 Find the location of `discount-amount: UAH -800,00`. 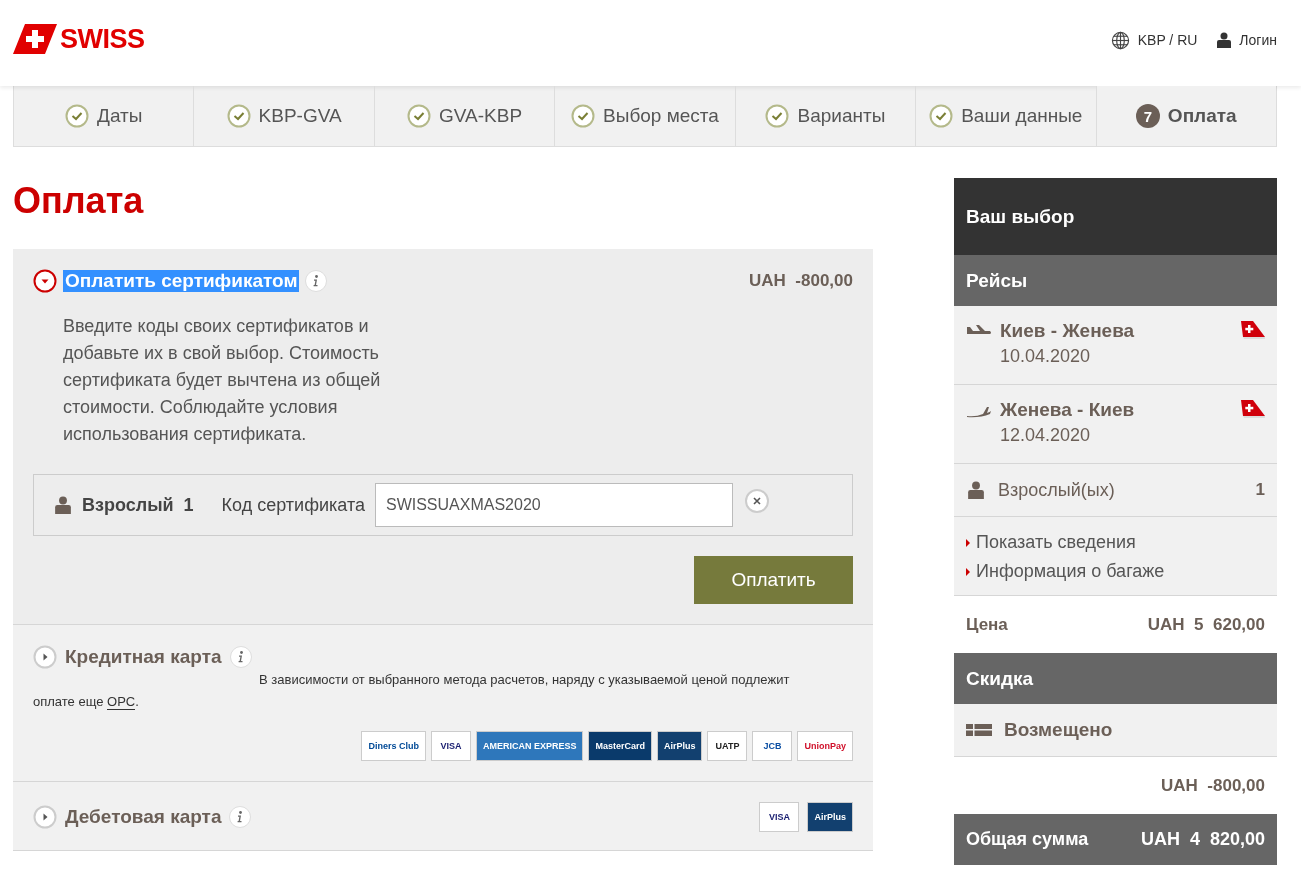

discount-amount: UAH -800,00 is located at coordinates (1213, 785).